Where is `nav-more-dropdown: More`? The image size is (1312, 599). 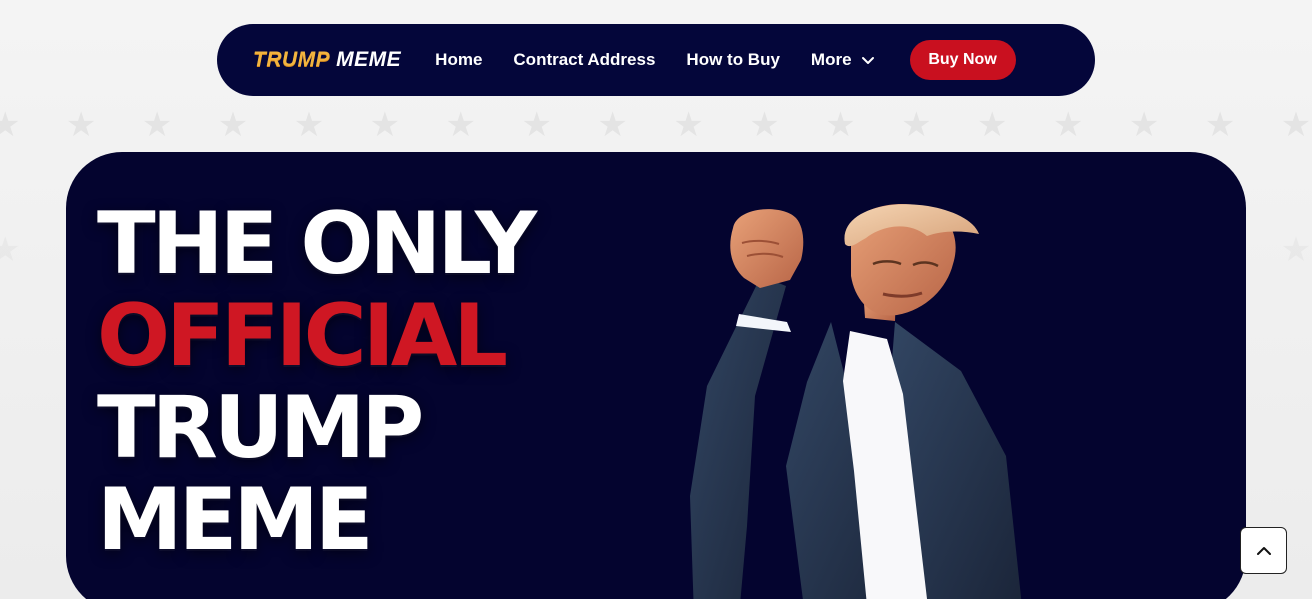 nav-more-dropdown: More is located at coordinates (843, 60).